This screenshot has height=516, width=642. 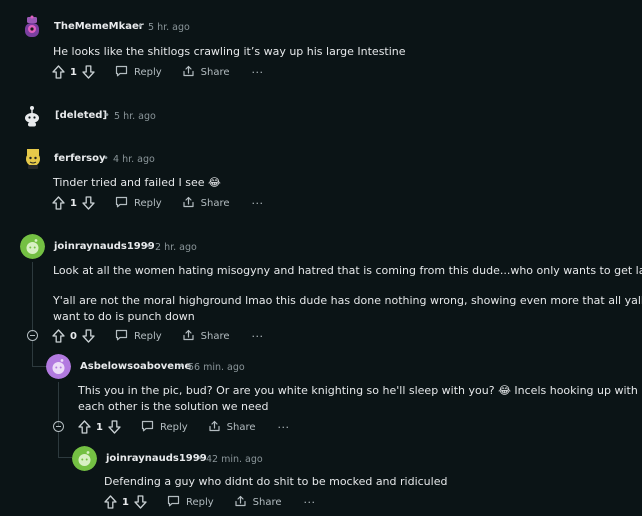 I want to click on comment-timestamp: 4 hr. ago, so click(x=134, y=159).